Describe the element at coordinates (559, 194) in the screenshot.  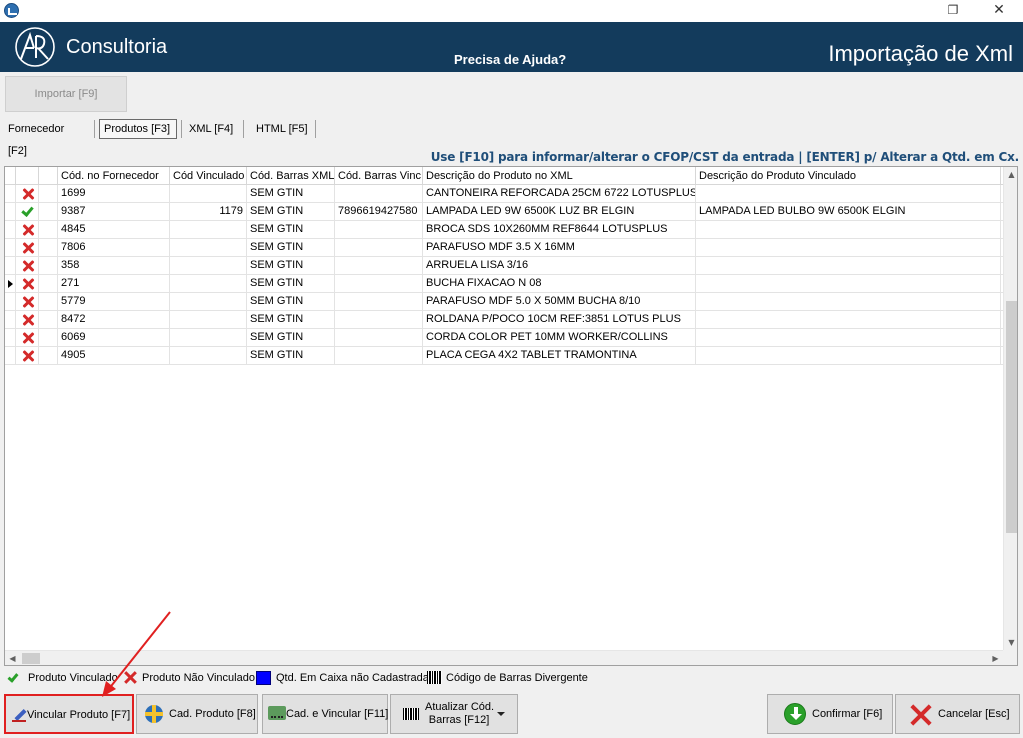
I see `cell-desc-xml: CANTONEIRA REFORCADA 25CM 6722 LOTUSPLUS` at that location.